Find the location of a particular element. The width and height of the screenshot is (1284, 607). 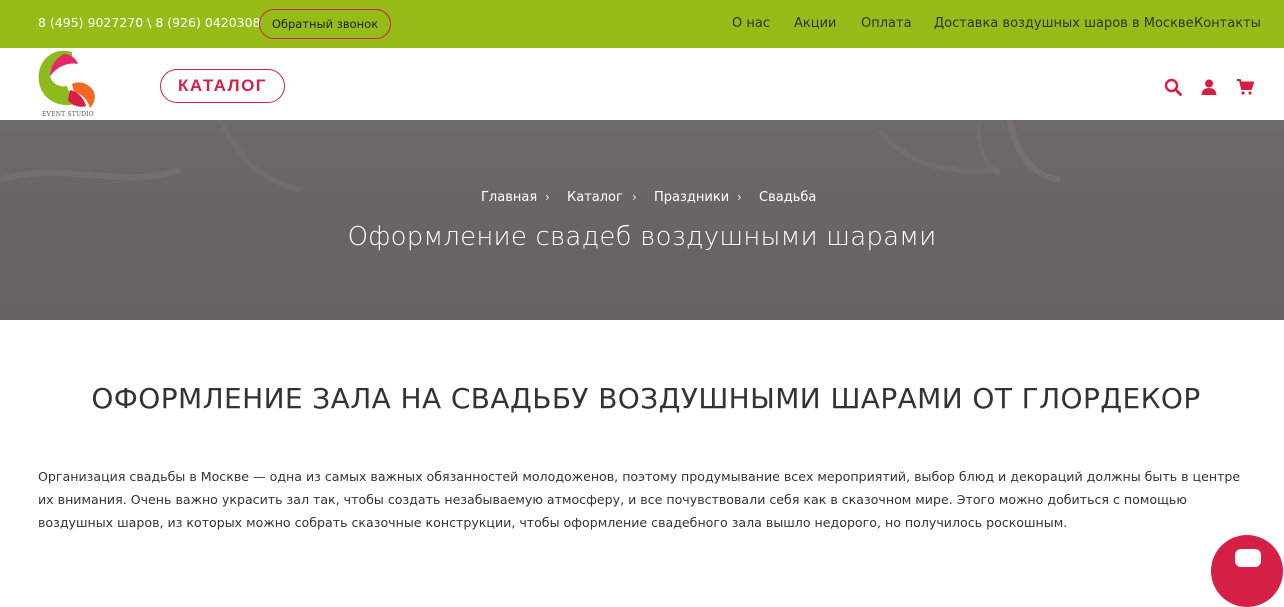

site-header: EVENT STUDIO КАТАЛОГ is located at coordinates (642, 84).